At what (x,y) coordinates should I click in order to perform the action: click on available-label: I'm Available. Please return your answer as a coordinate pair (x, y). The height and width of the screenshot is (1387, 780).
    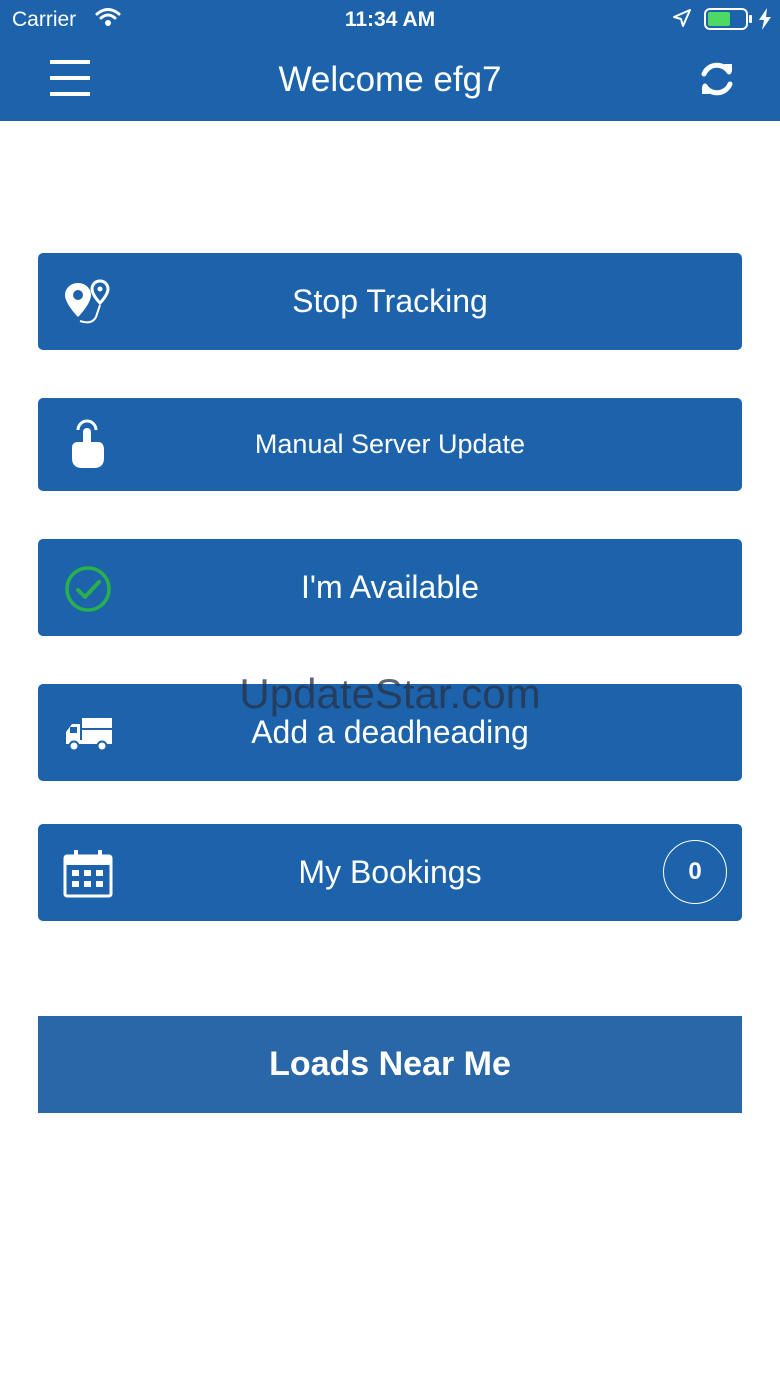
    Looking at the image, I should click on (390, 587).